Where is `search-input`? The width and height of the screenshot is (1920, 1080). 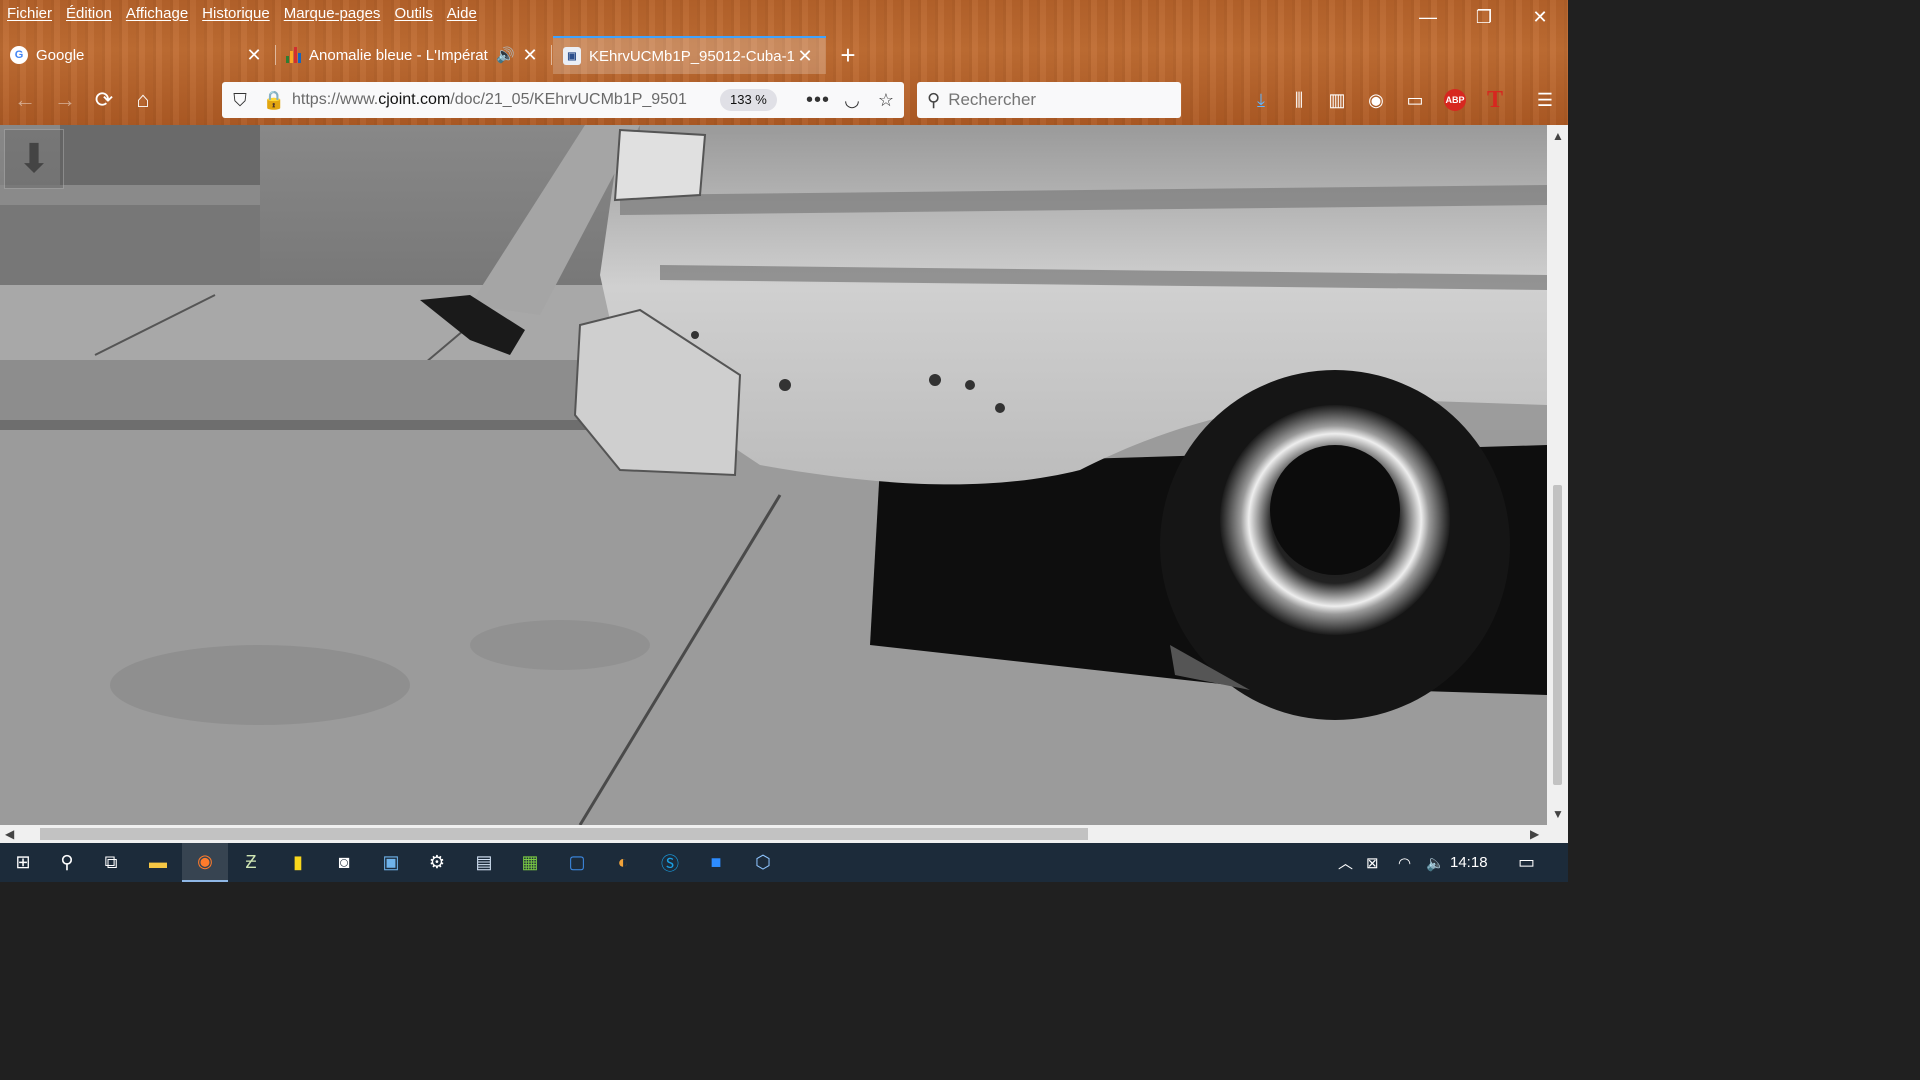
search-input is located at coordinates (1053, 100).